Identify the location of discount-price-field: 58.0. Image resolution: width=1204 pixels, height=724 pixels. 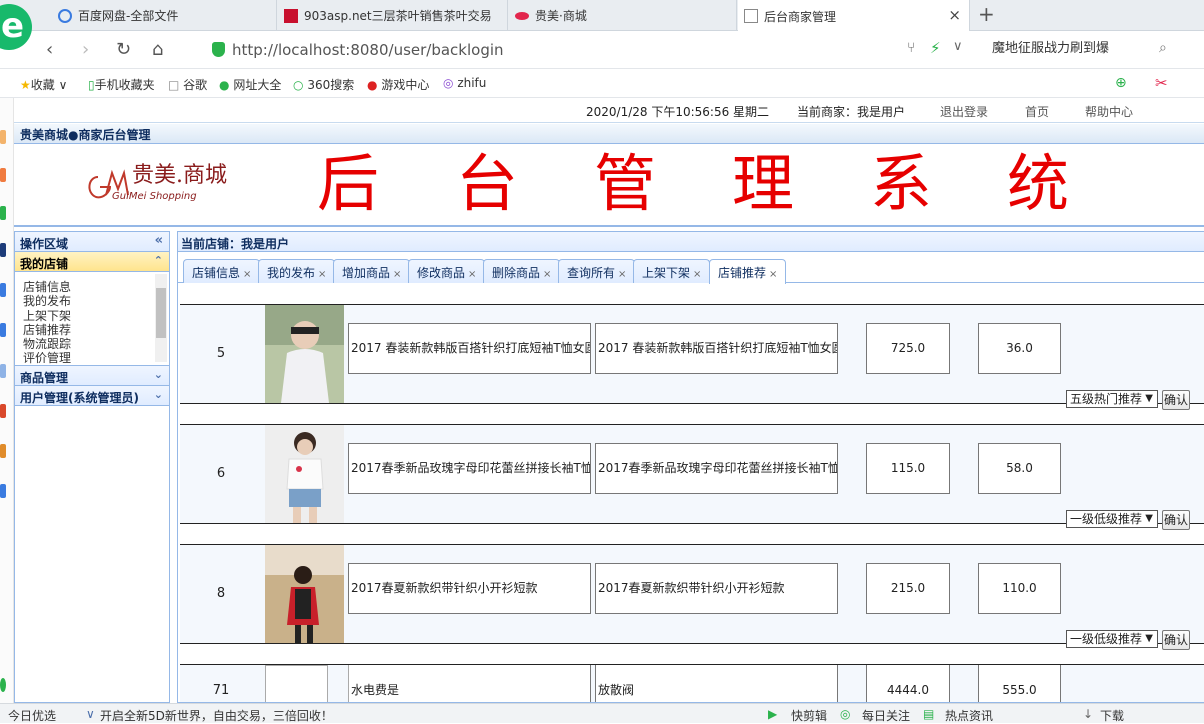
(1019, 468).